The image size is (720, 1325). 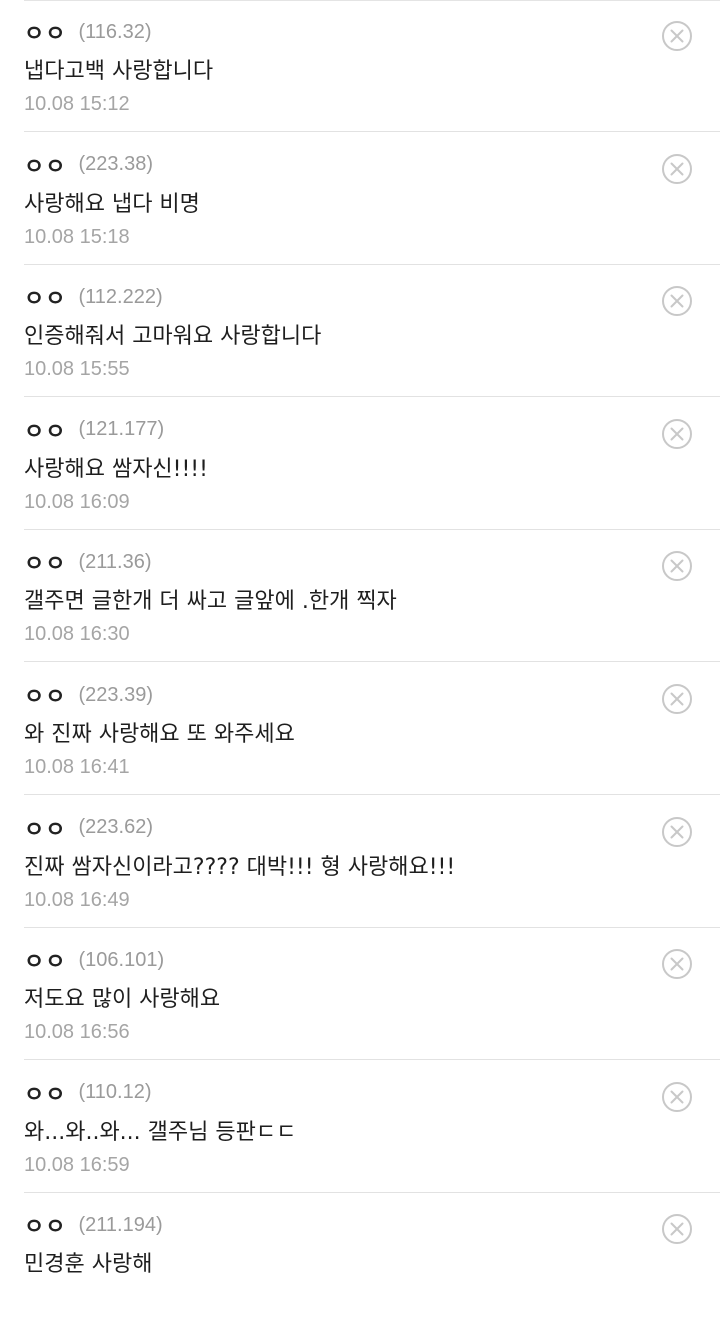 What do you see at coordinates (115, 694) in the screenshot?
I see `comment-ip: (223.39)` at bounding box center [115, 694].